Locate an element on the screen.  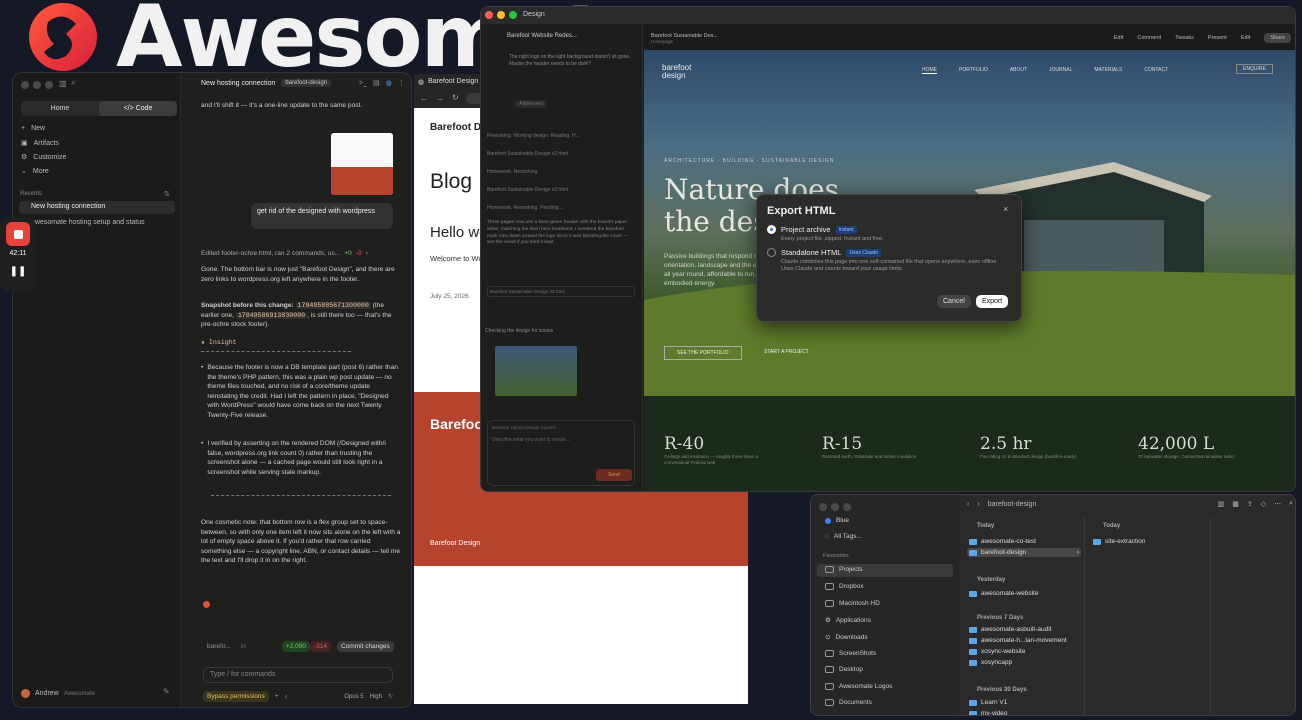
nav-journal: JOURNAL is located at coordinates (1060, 70).